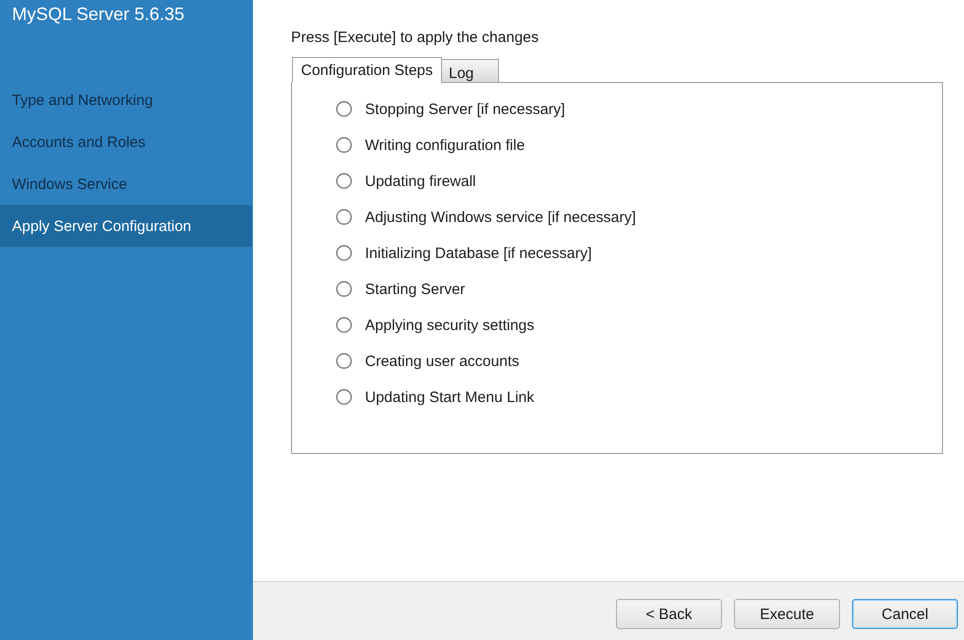  What do you see at coordinates (98, 14) in the screenshot?
I see `product-title: MySQL Server 5.6.35` at bounding box center [98, 14].